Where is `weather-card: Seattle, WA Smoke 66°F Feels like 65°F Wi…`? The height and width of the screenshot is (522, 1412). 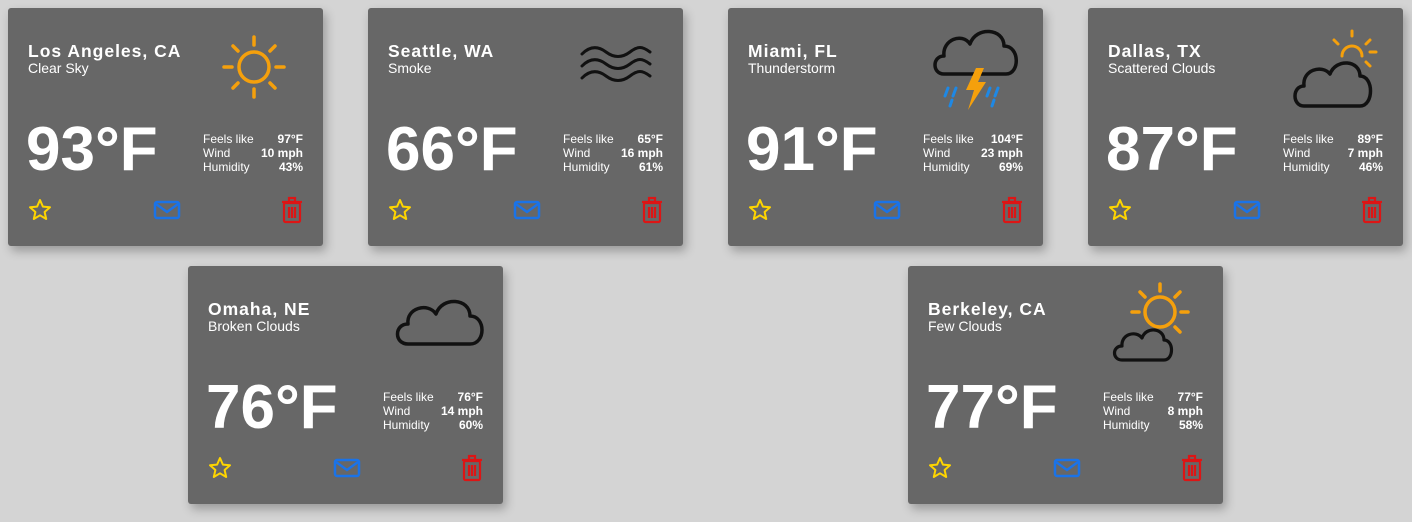
weather-card: Seattle, WA Smoke 66°F Feels like 65°F Wi… is located at coordinates (525, 127).